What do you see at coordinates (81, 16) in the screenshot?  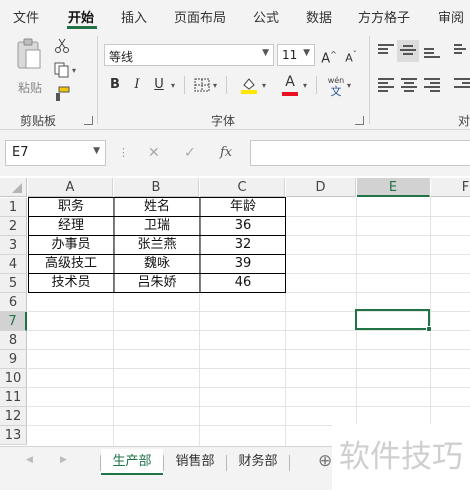 I see `tab-home: 开始` at bounding box center [81, 16].